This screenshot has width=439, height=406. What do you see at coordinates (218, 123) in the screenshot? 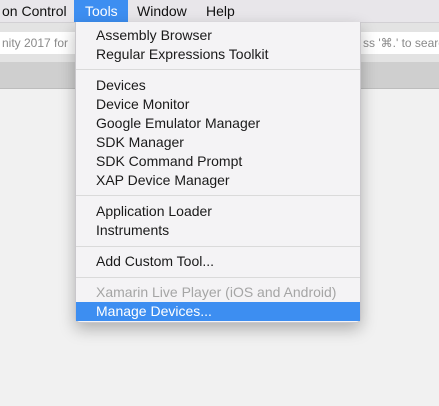
I see `menu-item-google-emulator-manager: Google Emulator Manager` at bounding box center [218, 123].